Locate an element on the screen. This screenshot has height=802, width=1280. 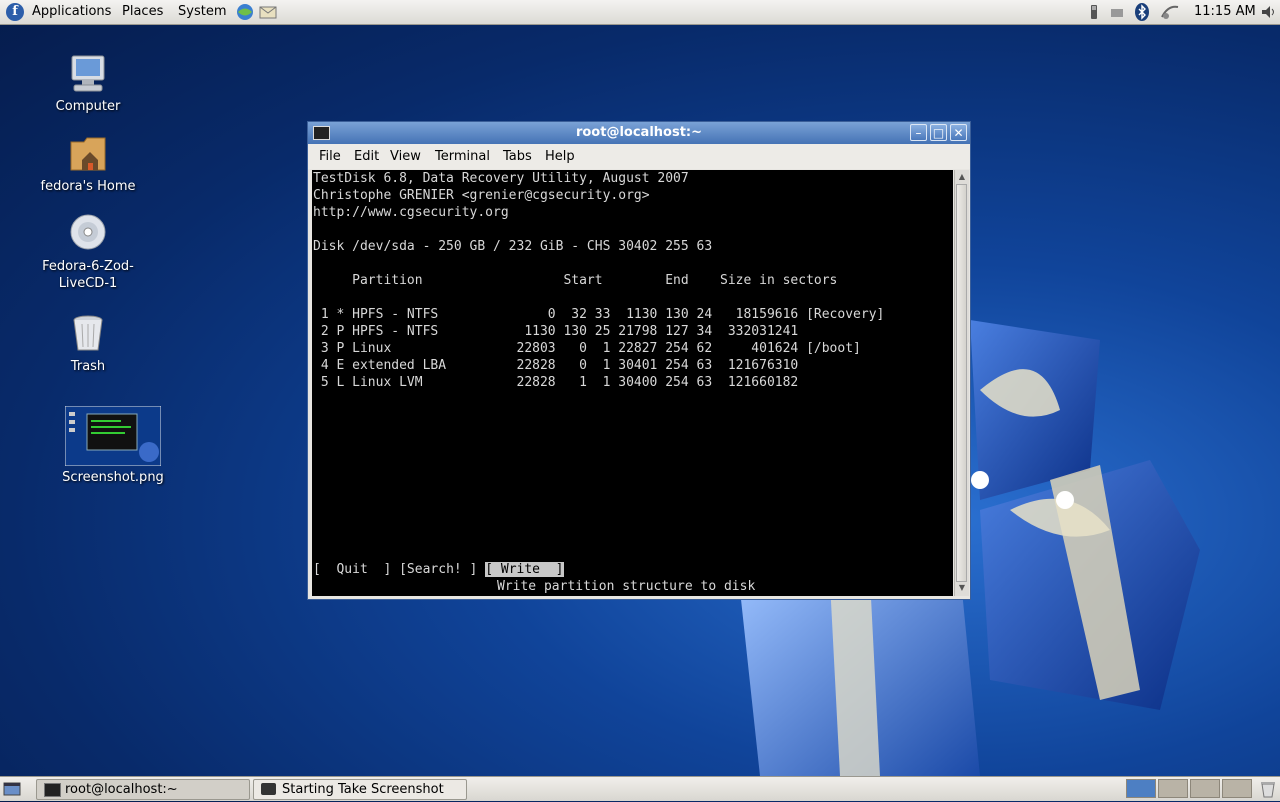
desktop-icon-label: fedora's Home is located at coordinates (88, 186).